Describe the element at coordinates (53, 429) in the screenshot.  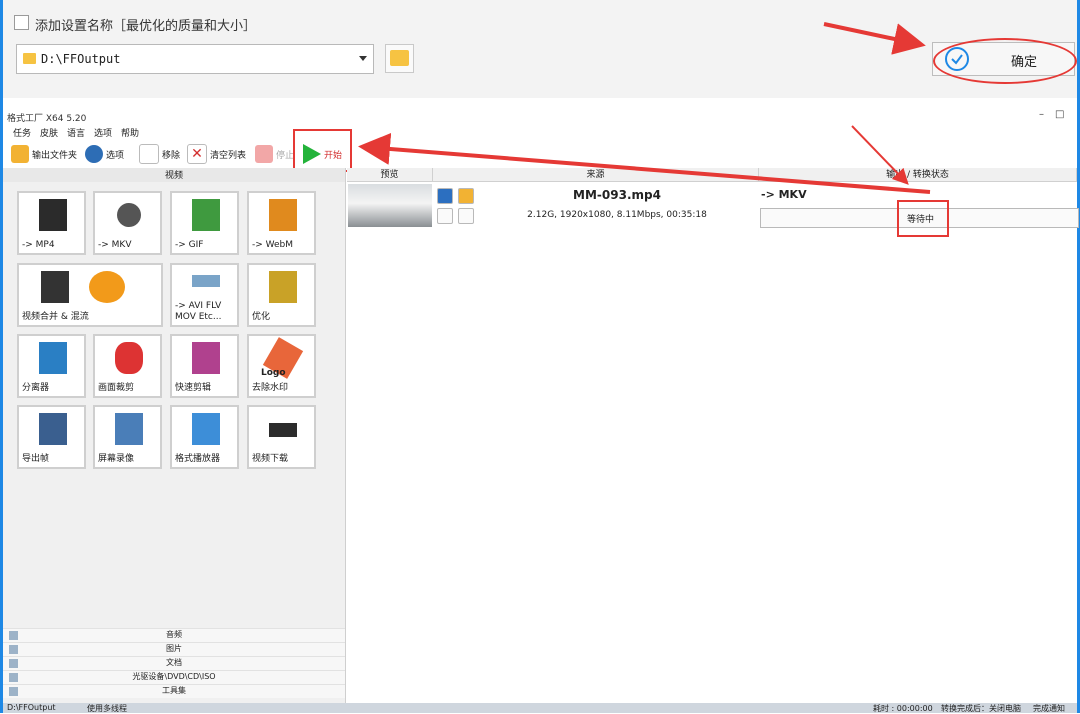
I see `frames-icon` at that location.